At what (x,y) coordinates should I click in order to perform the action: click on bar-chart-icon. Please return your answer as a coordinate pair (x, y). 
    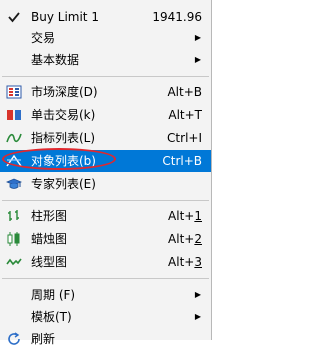
    Looking at the image, I should click on (14, 216).